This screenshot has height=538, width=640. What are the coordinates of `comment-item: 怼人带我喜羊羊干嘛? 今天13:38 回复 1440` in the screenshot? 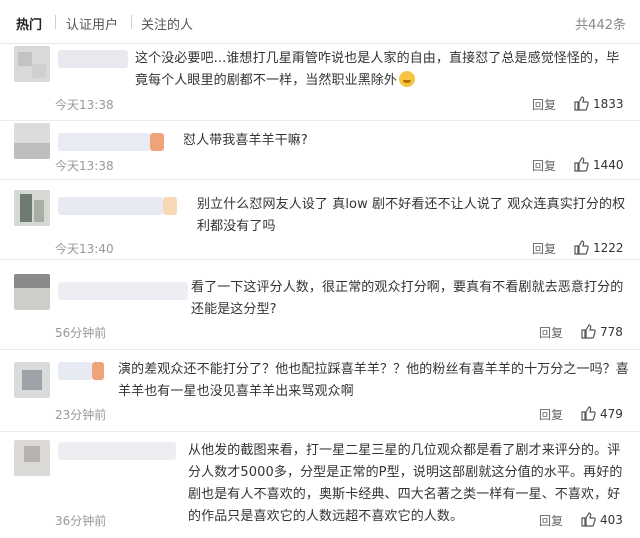 It's located at (320, 150).